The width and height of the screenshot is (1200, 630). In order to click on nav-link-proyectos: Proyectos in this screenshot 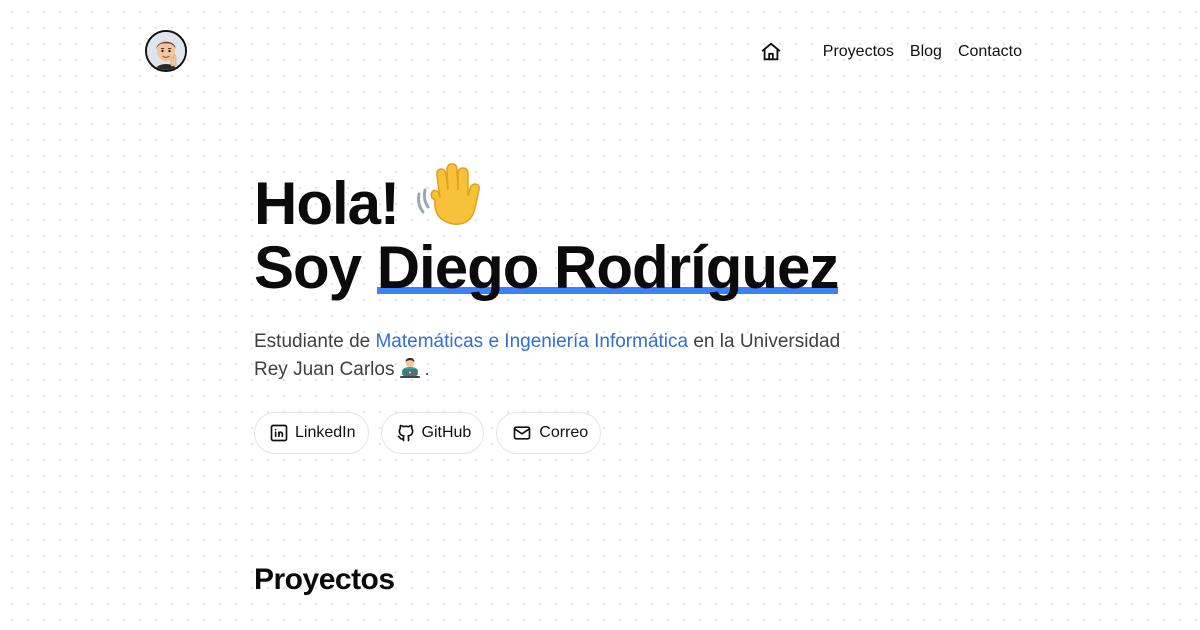, I will do `click(858, 52)`.